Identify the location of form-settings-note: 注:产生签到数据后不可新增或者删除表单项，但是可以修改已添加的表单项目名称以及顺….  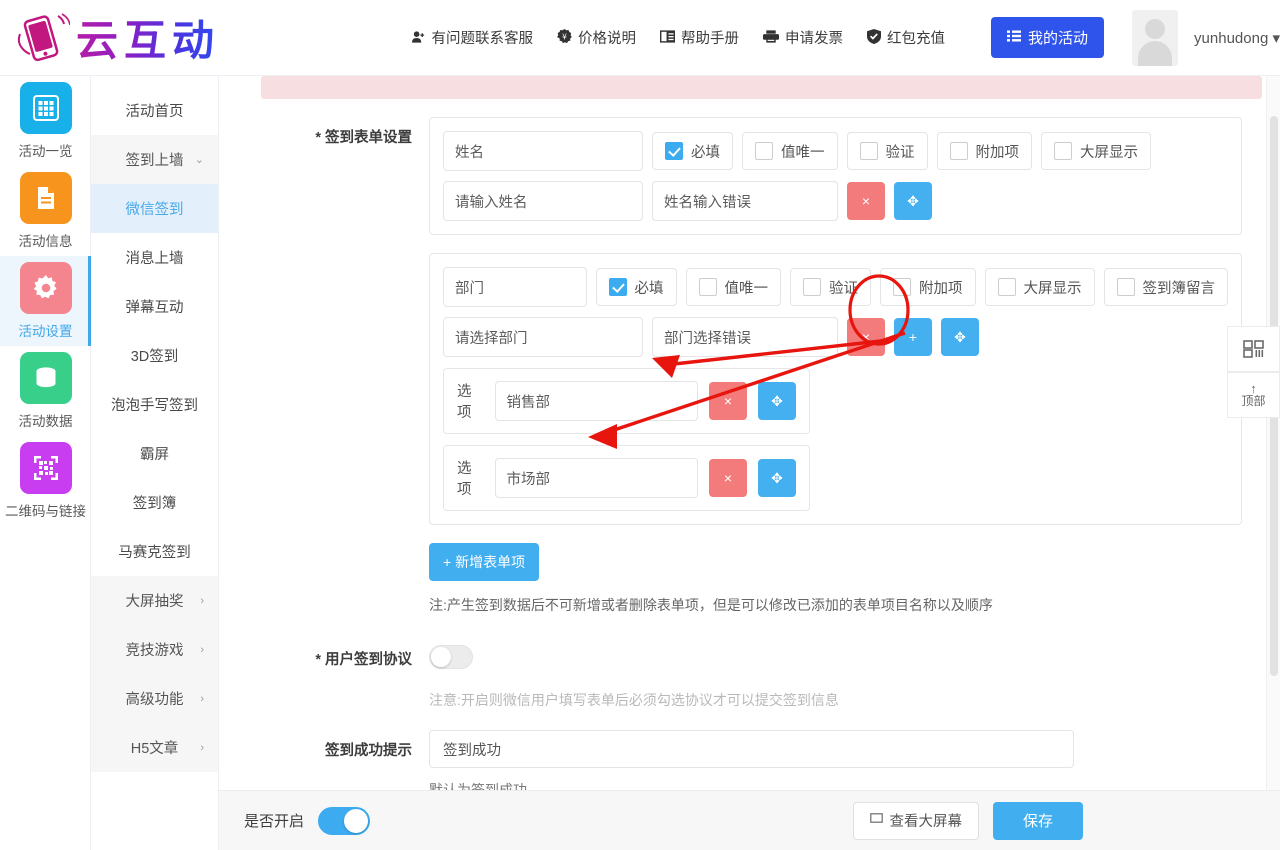
(711, 605).